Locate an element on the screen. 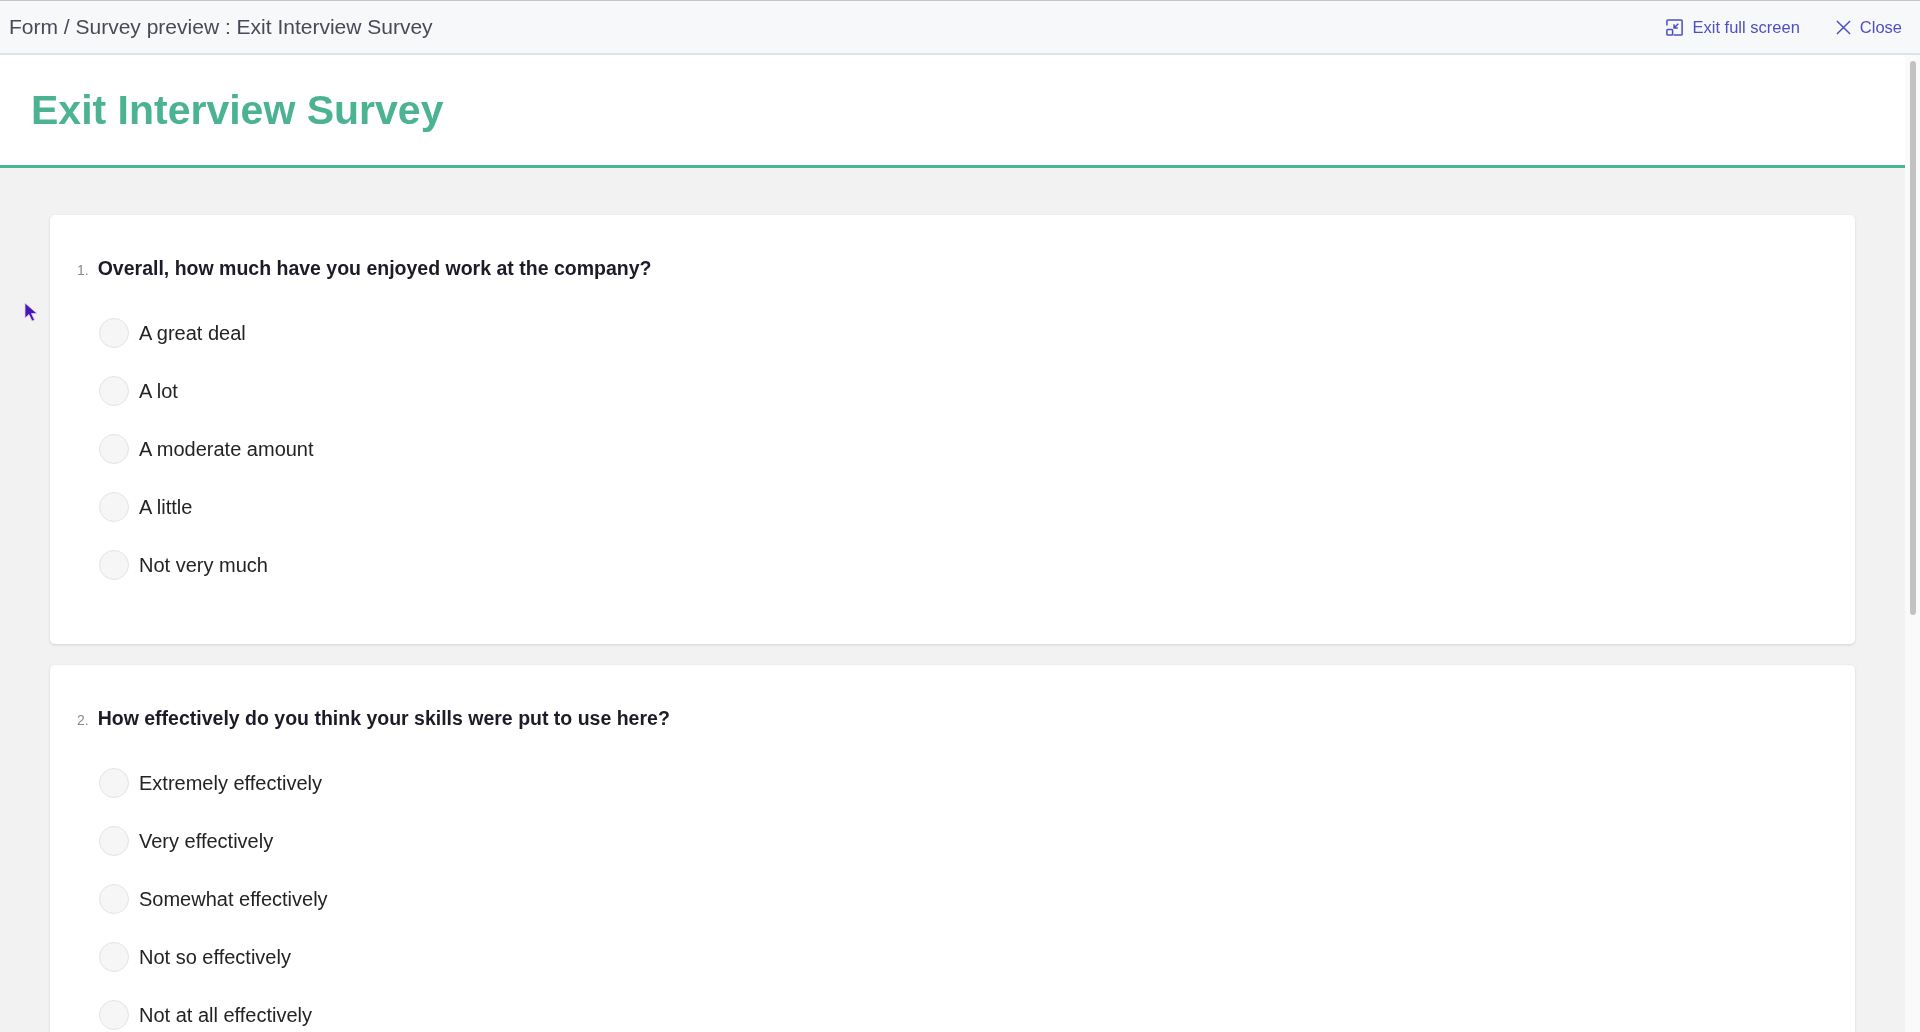  option-label: Somewhat effectively is located at coordinates (233, 899).